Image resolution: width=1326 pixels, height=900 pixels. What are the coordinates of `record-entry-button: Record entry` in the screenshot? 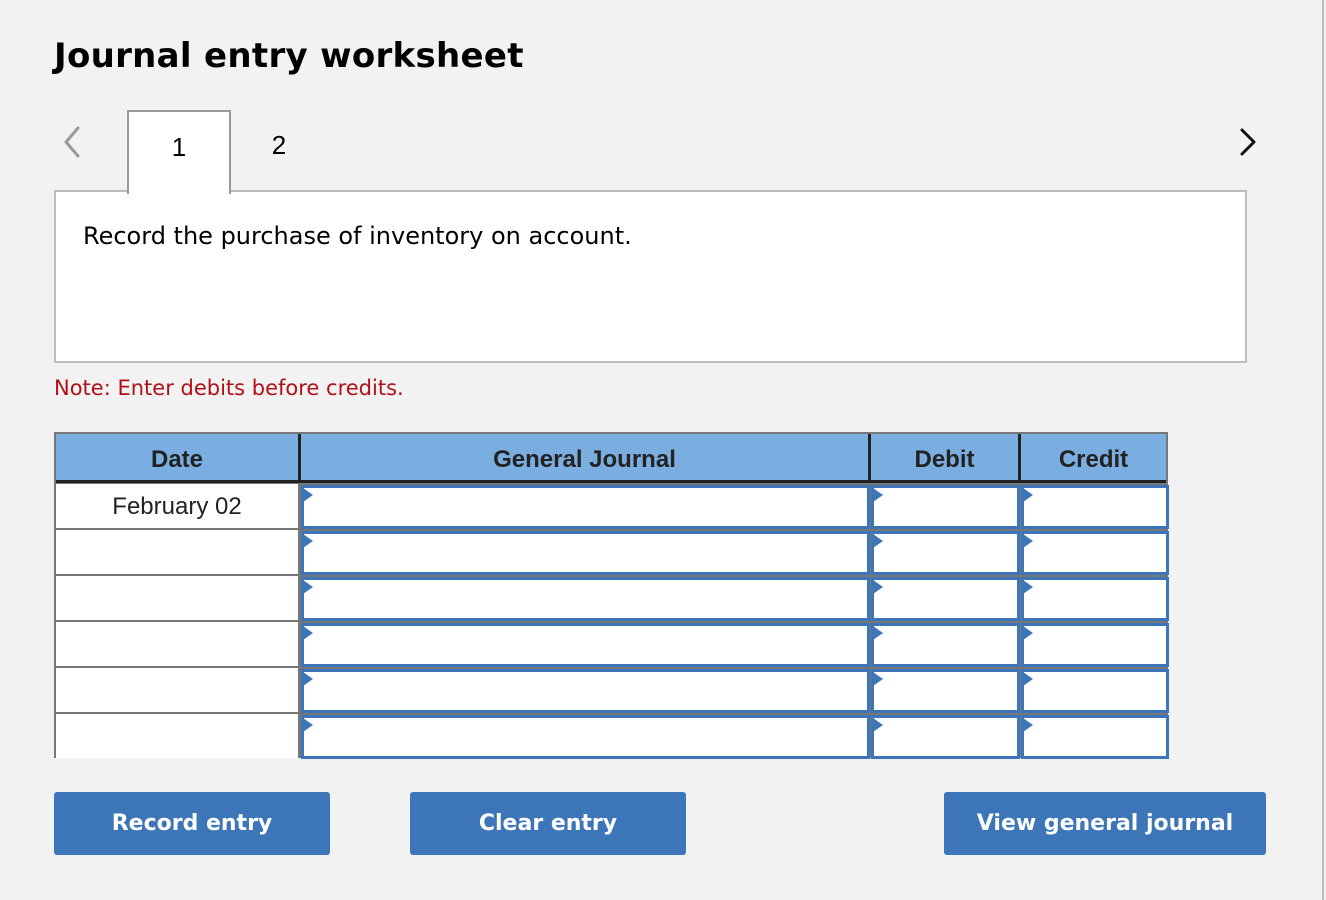 It's located at (192, 823).